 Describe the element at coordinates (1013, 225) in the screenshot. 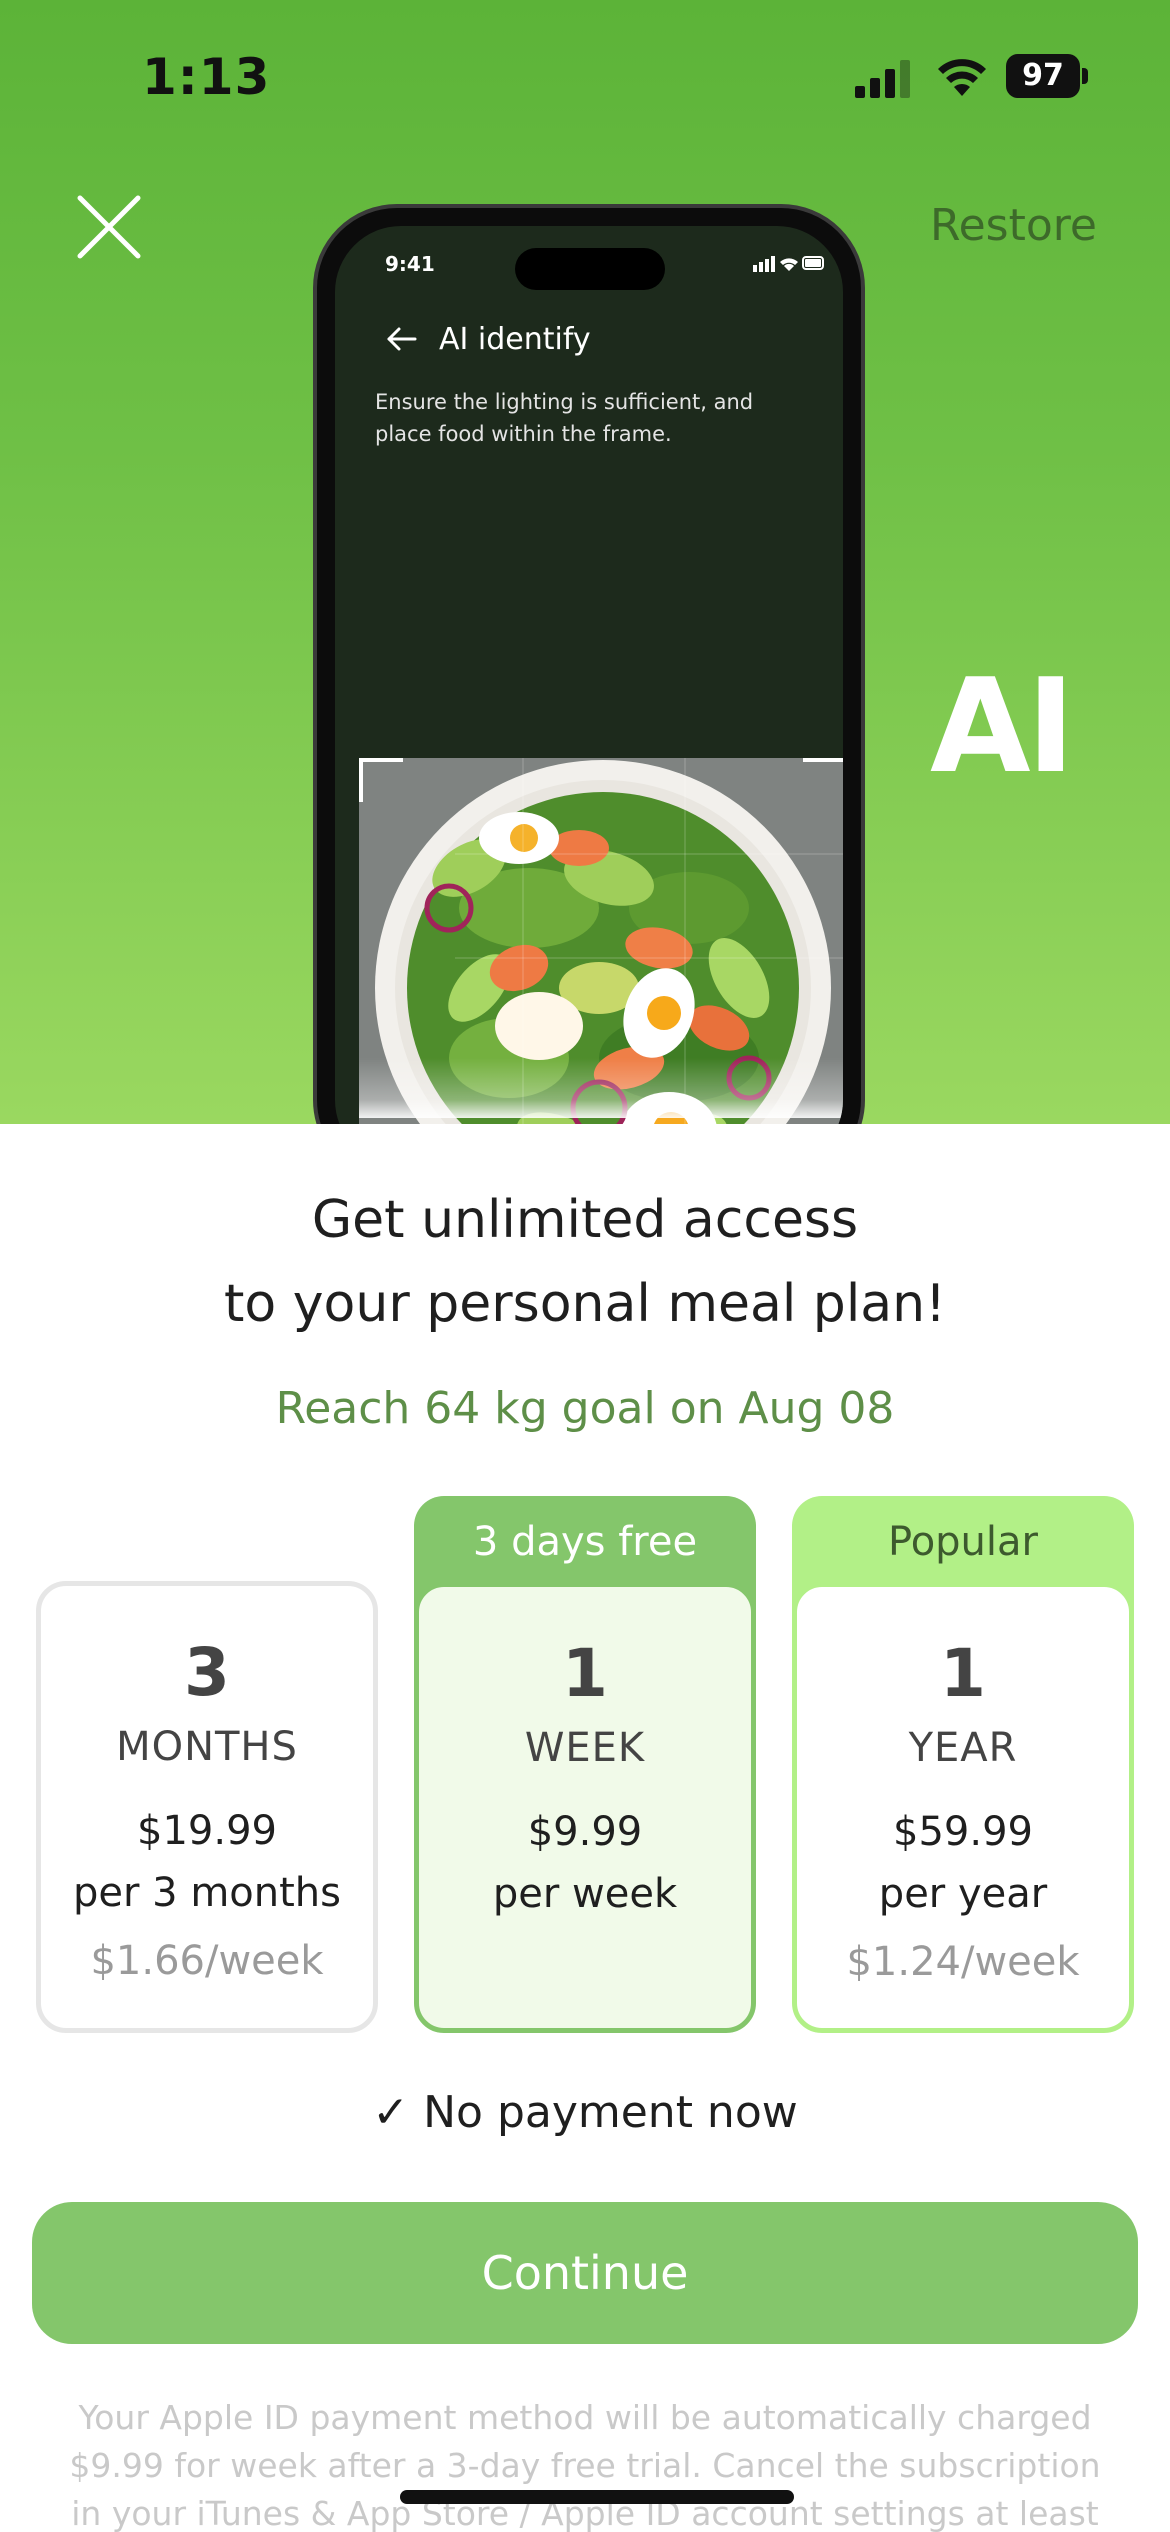

I see `restore-button: Restore` at that location.